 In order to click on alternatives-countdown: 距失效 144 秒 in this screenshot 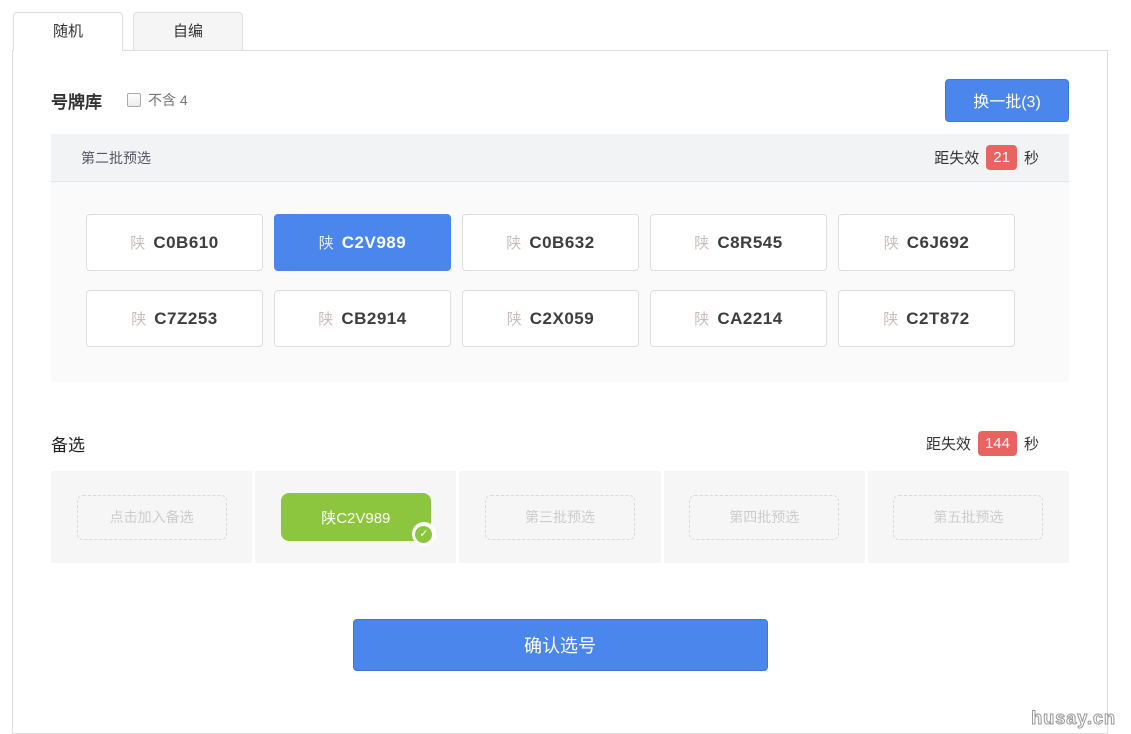, I will do `click(997, 443)`.